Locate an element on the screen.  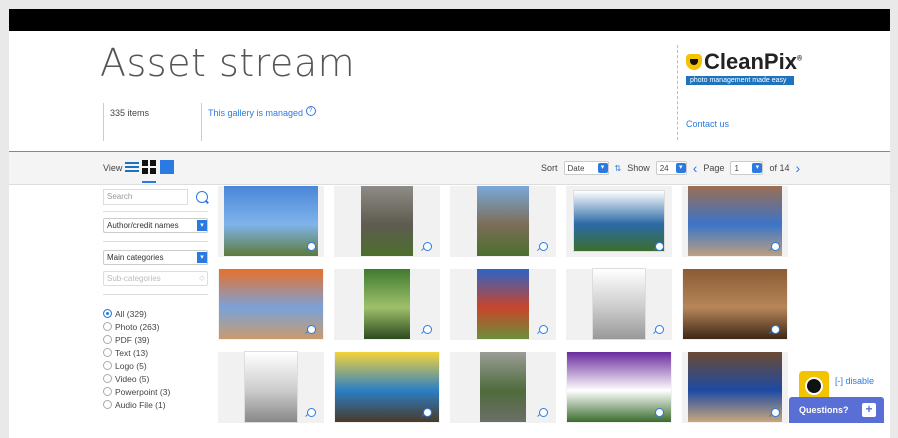
active-view-indicator is located at coordinates (149, 182).